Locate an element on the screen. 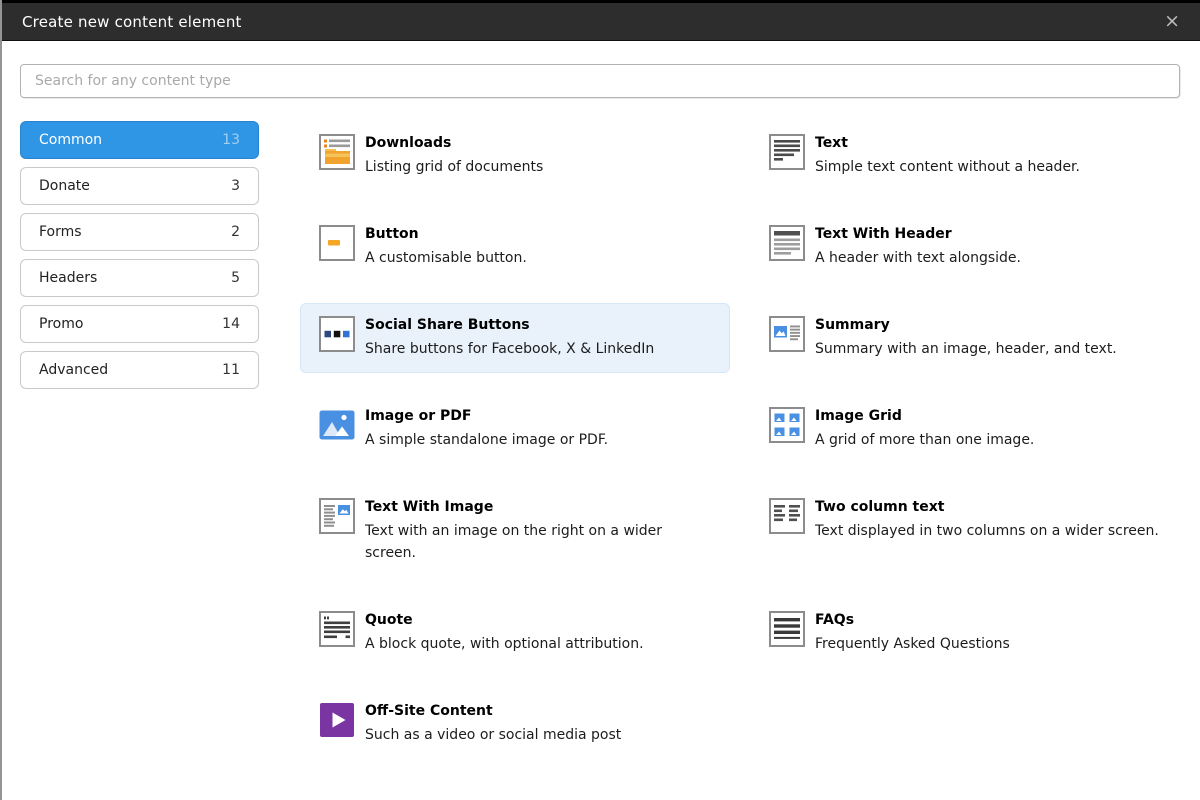  category-count: 5 is located at coordinates (235, 278).